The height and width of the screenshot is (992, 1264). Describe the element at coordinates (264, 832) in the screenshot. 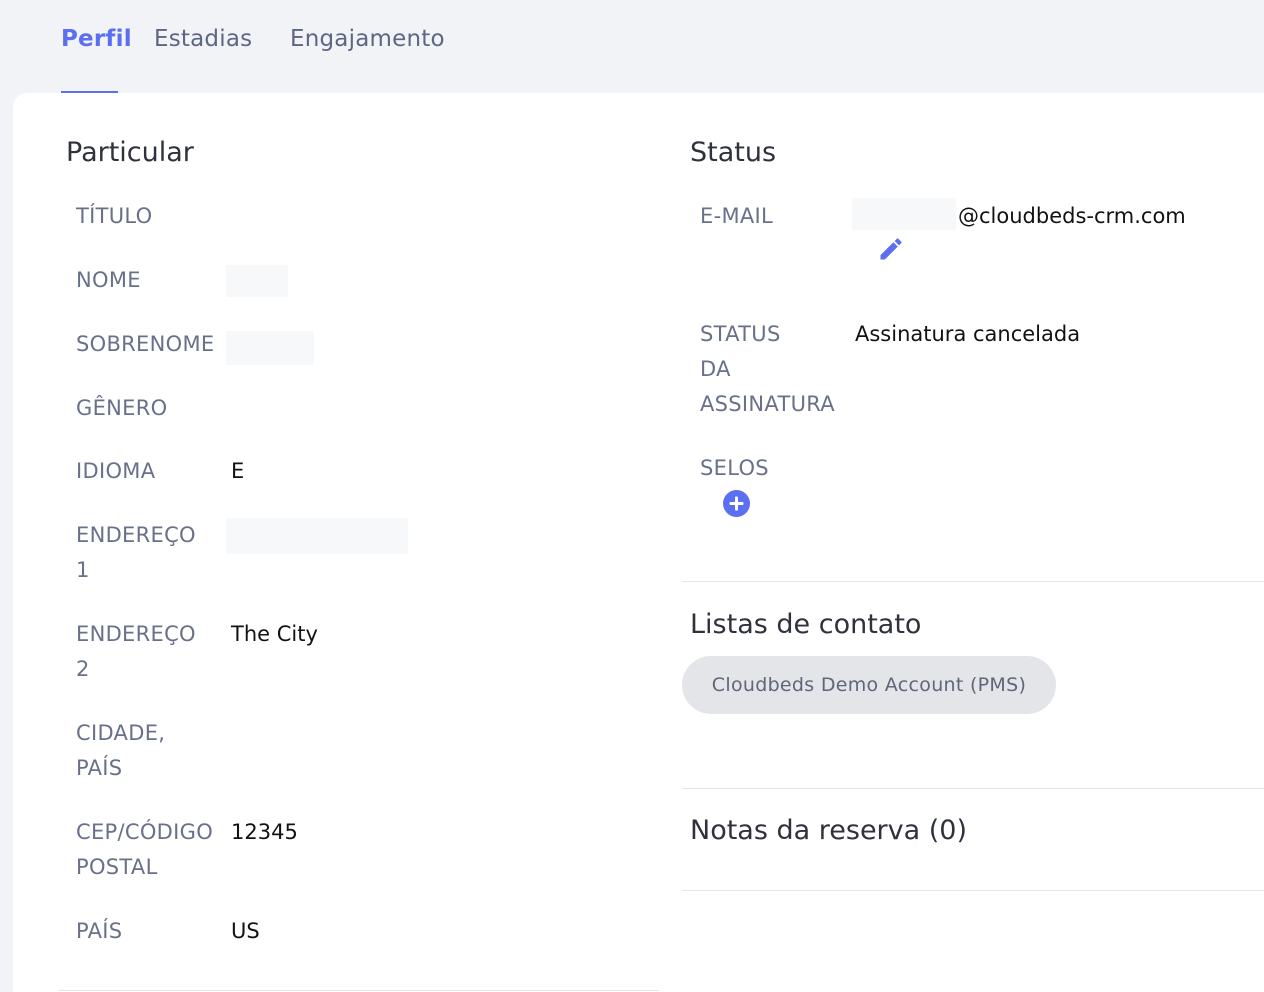

I see `cep-value: 12345` at that location.